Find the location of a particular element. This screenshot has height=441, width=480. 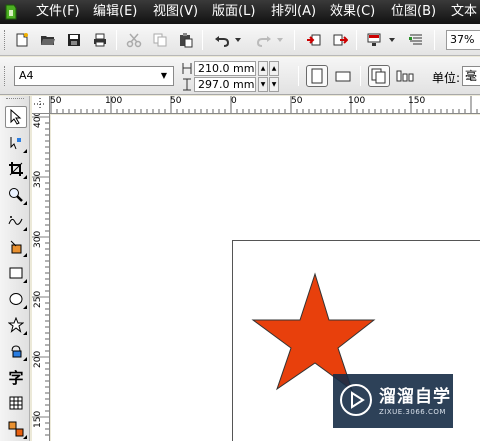

ruler-h-label: 150 is located at coordinates (417, 101).